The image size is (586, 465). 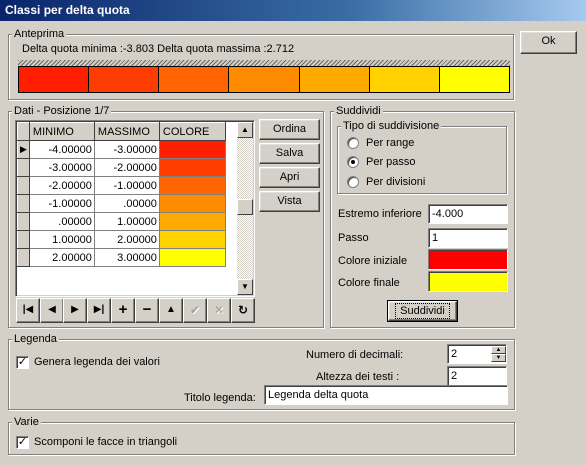 I want to click on vista-button: Vista, so click(x=289, y=201).